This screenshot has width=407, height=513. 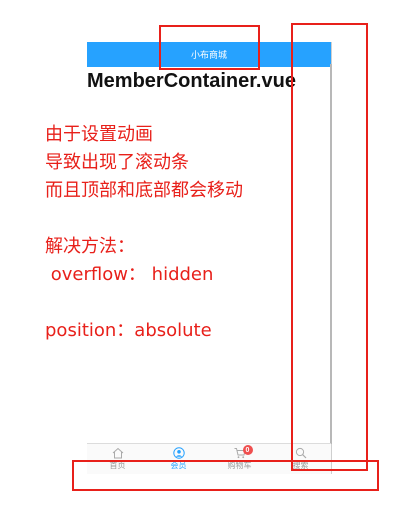 What do you see at coordinates (247, 450) in the screenshot?
I see `cart-count-badge: 0` at bounding box center [247, 450].